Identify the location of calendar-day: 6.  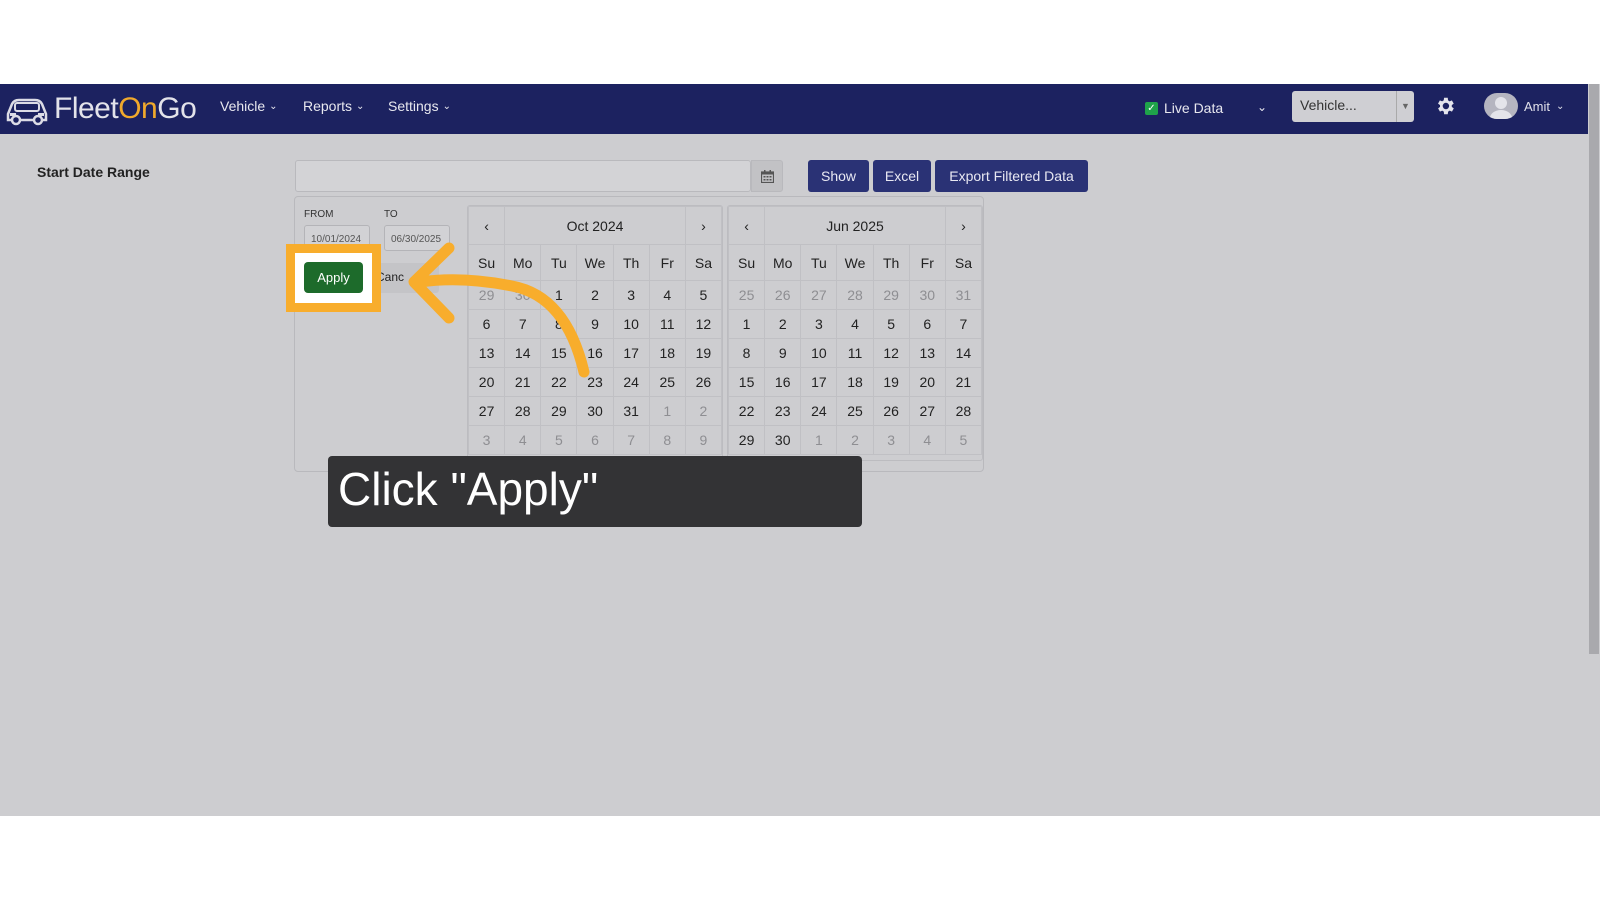
(927, 324).